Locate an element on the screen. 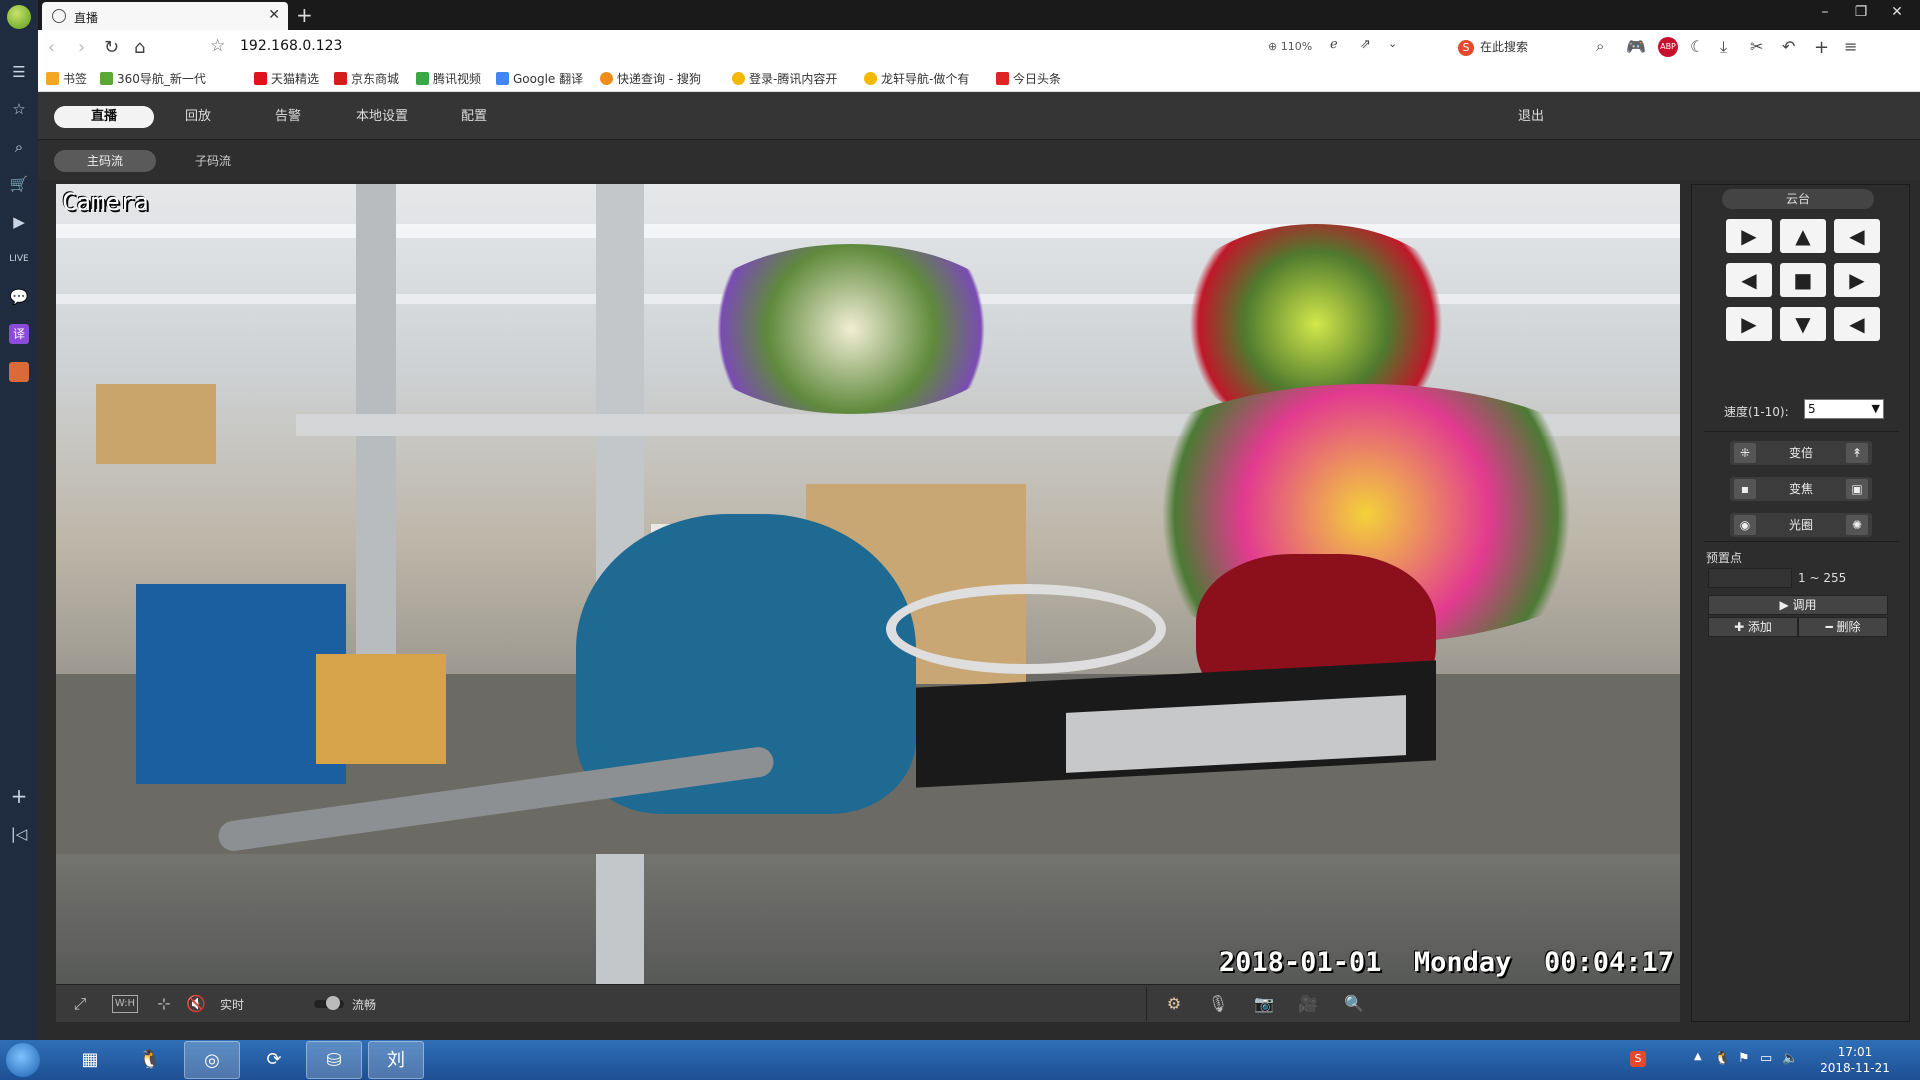  bookmark-item: 京东商城 is located at coordinates (366, 78).